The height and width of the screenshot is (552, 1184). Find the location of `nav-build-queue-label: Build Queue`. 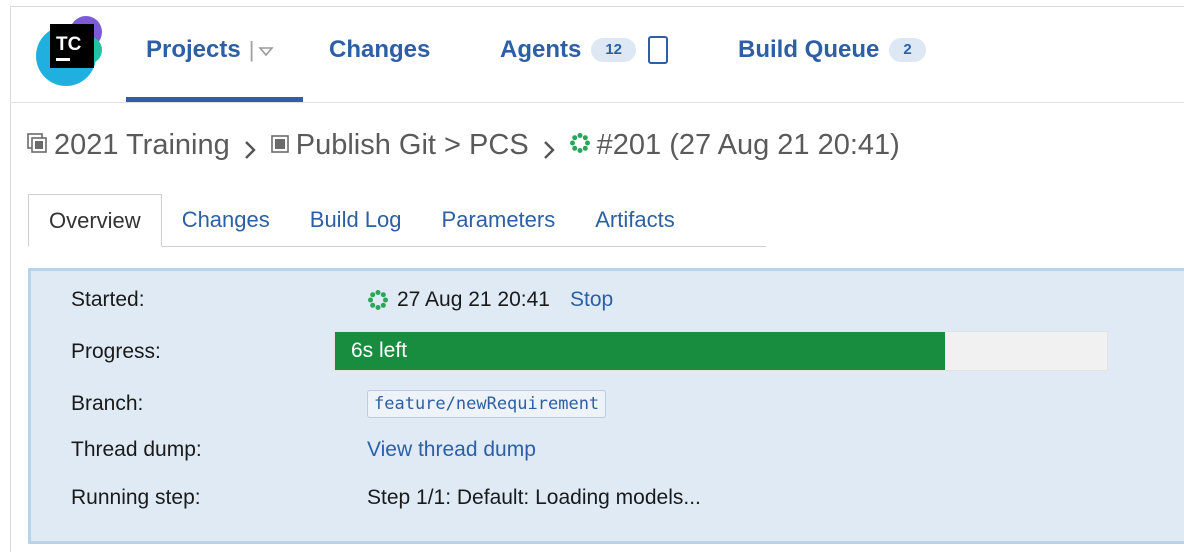

nav-build-queue-label: Build Queue is located at coordinates (809, 49).